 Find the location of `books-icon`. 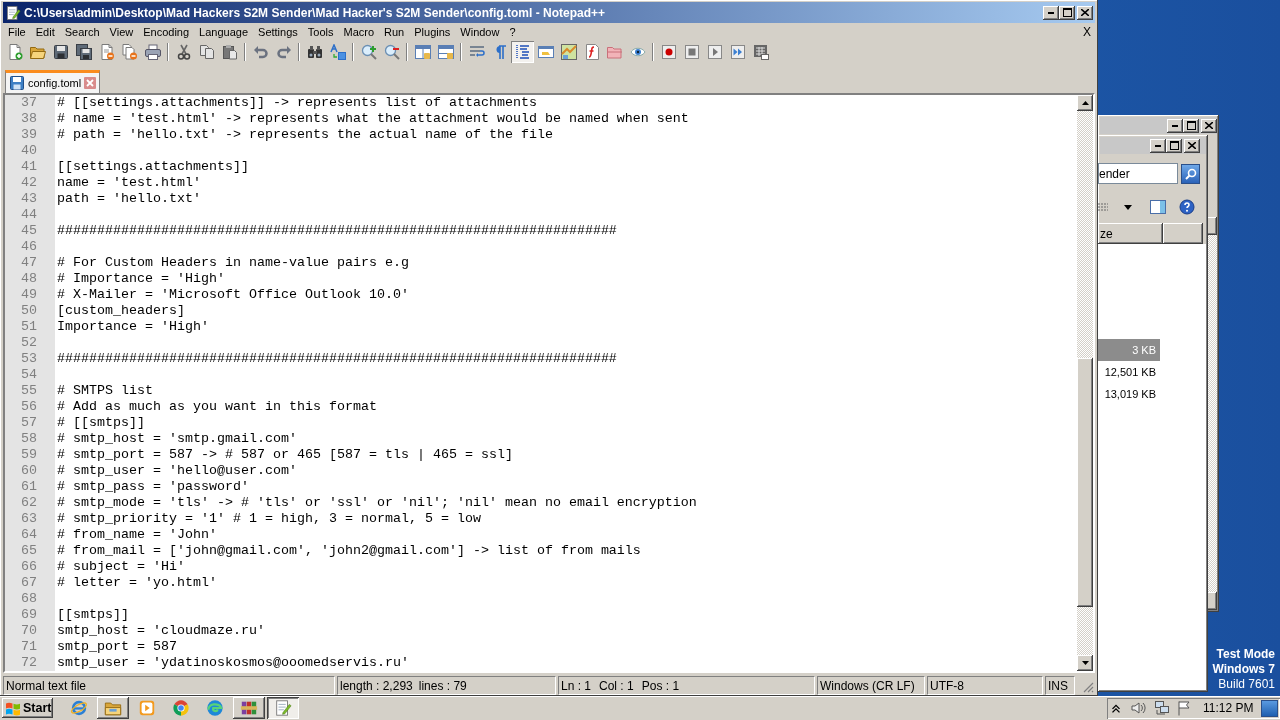

books-icon is located at coordinates (249, 708).